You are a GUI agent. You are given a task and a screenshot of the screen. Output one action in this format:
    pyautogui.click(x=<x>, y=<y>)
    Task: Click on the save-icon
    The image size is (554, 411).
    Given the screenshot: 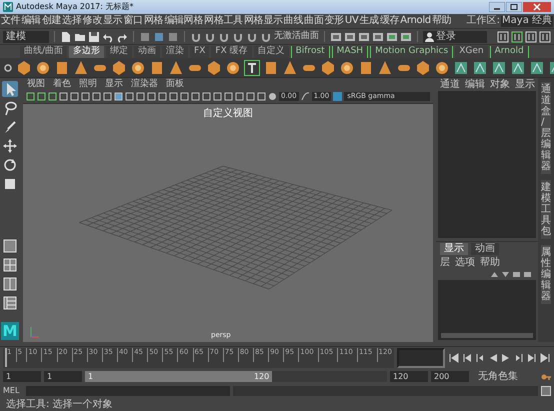 What is the action you would take?
    pyautogui.click(x=94, y=36)
    